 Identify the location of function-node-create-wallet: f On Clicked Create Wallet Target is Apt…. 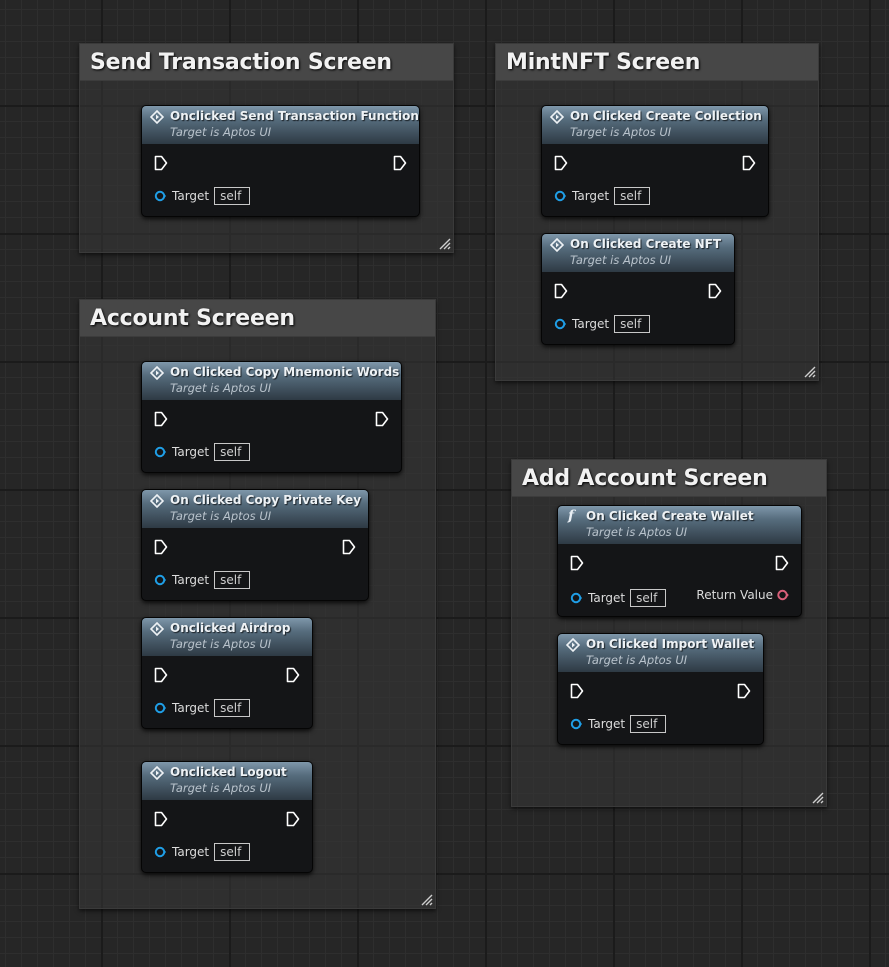
(679, 561).